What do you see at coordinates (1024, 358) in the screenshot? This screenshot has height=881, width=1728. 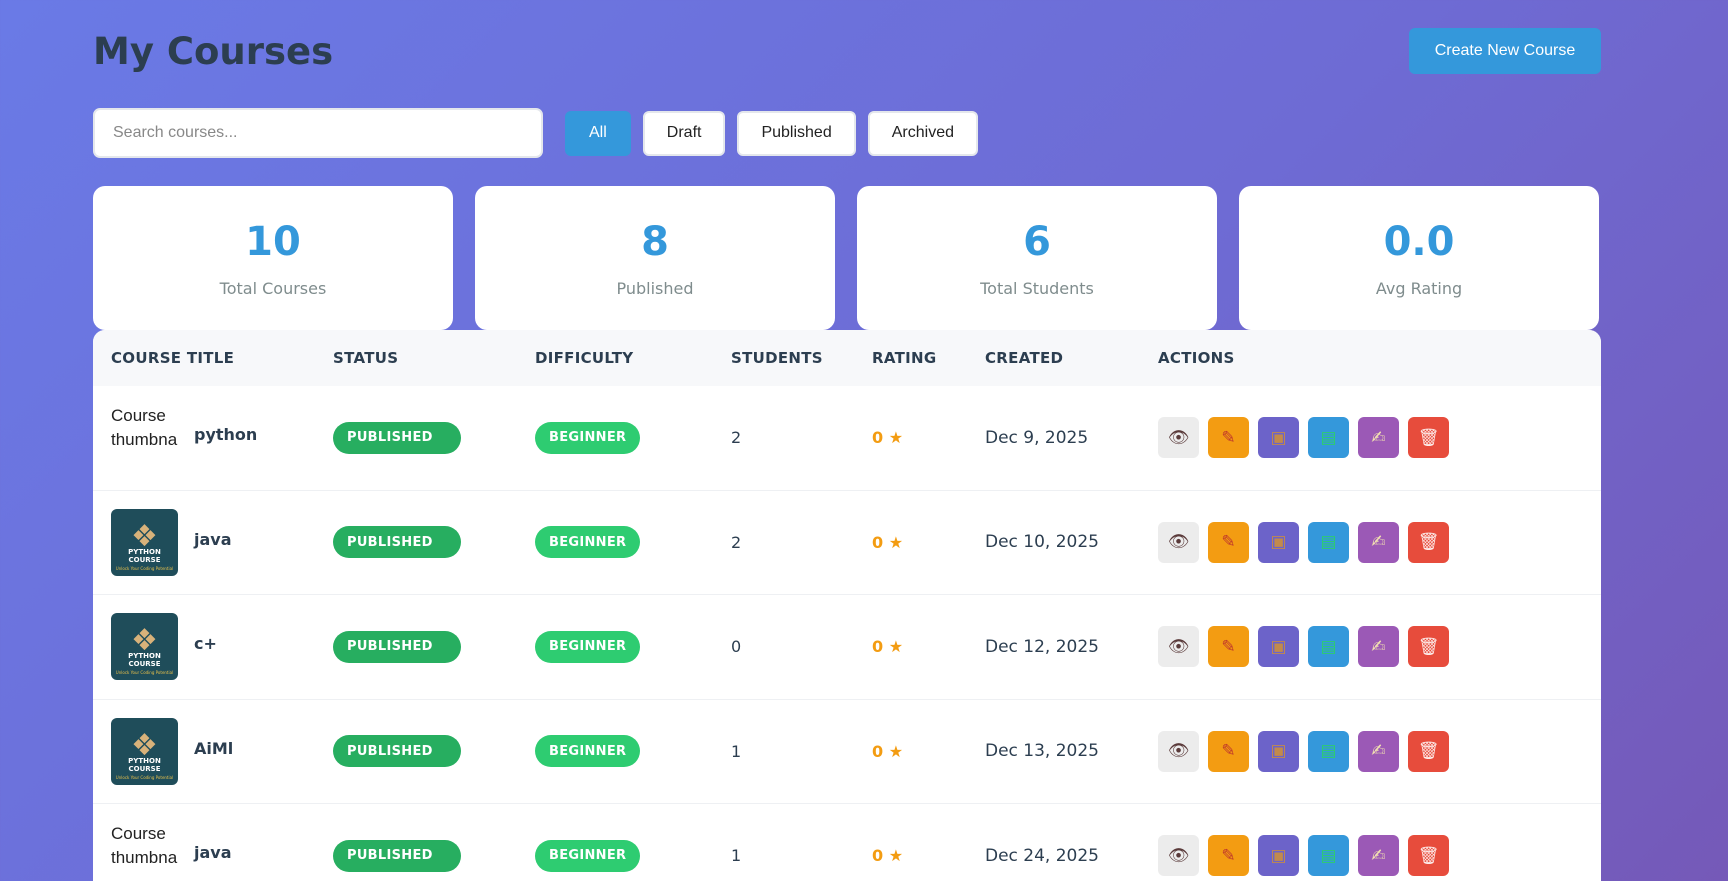 I see `column-header-created: CREATED` at bounding box center [1024, 358].